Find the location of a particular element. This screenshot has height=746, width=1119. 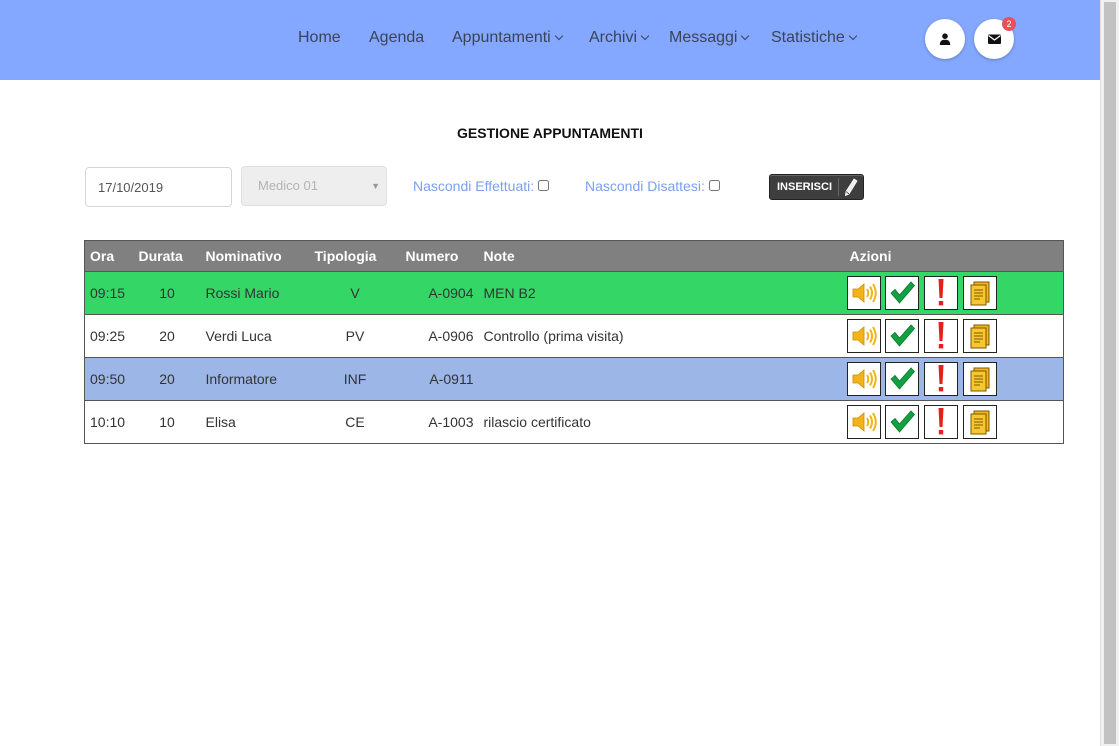

cell-note is located at coordinates (661, 379).